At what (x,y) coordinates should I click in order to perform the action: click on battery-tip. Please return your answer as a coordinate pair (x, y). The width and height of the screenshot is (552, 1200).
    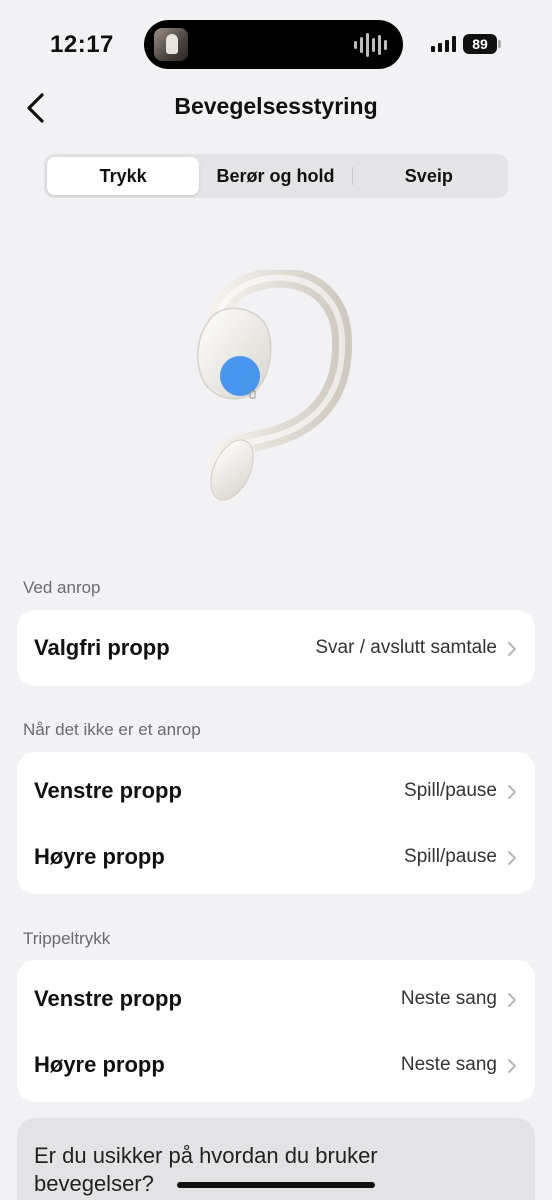
    Looking at the image, I should click on (499, 44).